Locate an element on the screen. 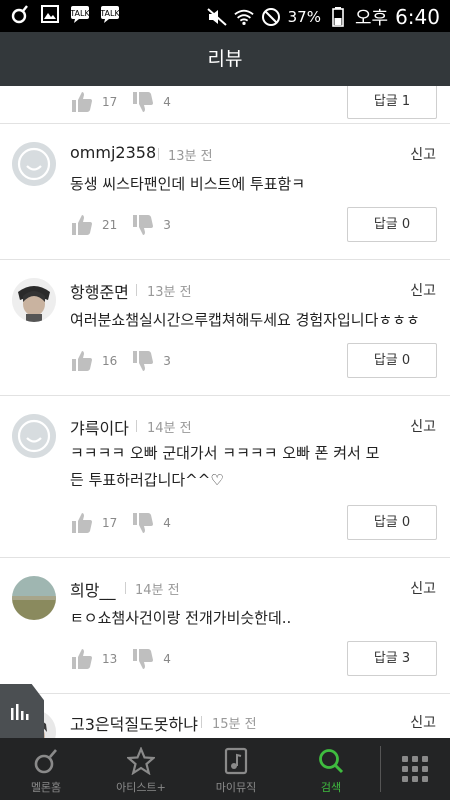 The image size is (450, 800). clock-ampm: 오후 is located at coordinates (371, 18).